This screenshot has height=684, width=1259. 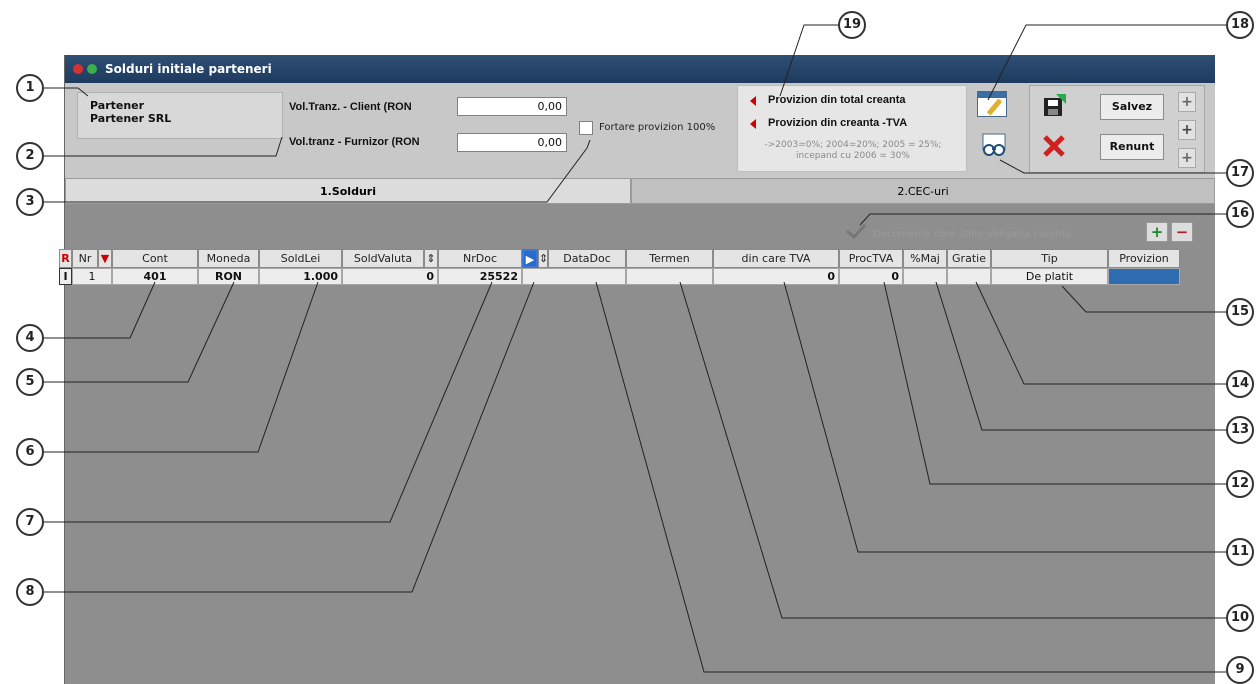 What do you see at coordinates (543, 258) in the screenshot?
I see `sort-icon-2: ⇕` at bounding box center [543, 258].